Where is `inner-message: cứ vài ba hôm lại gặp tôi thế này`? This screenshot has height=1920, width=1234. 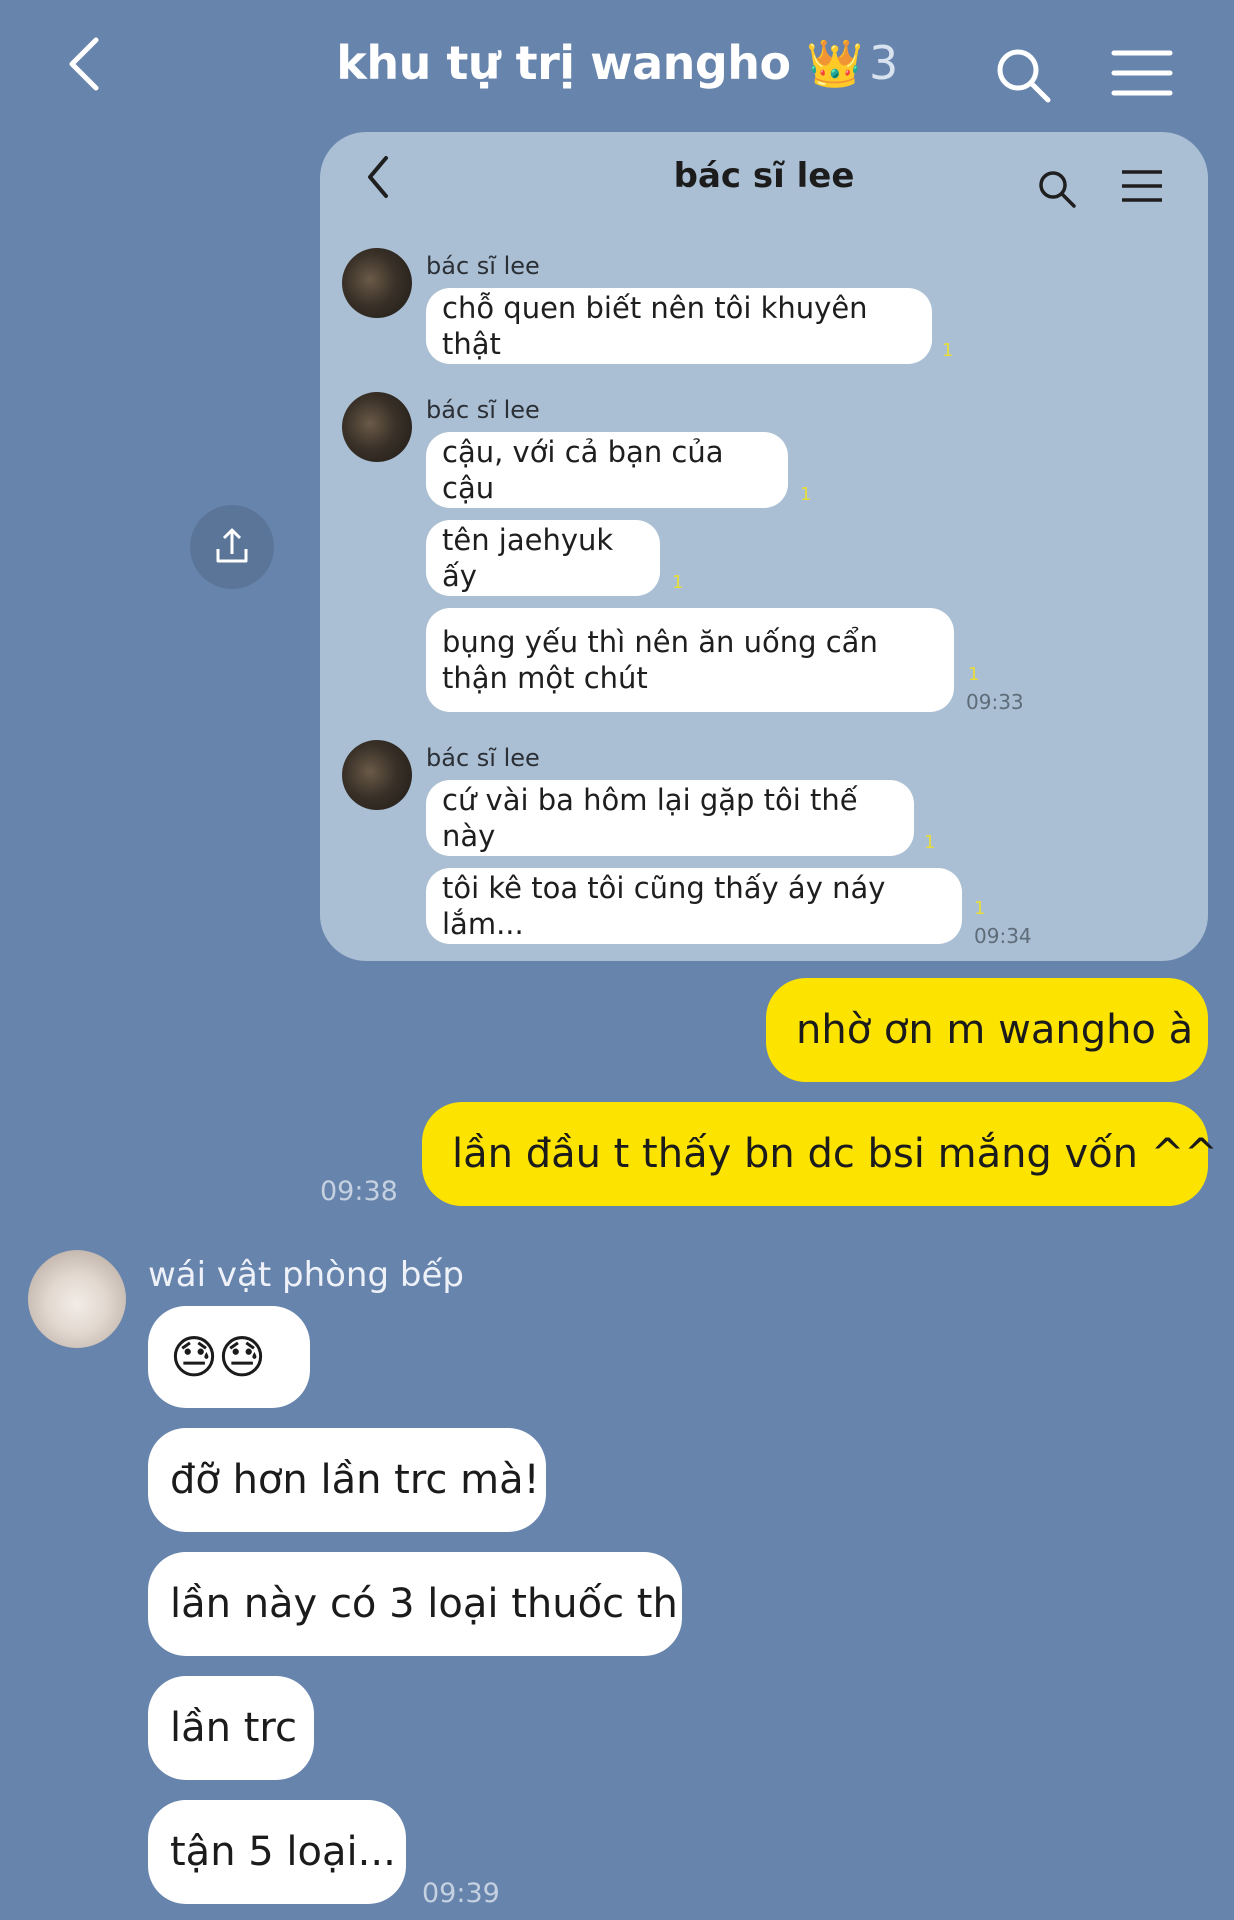 inner-message: cứ vài ba hôm lại gặp tôi thế này is located at coordinates (670, 818).